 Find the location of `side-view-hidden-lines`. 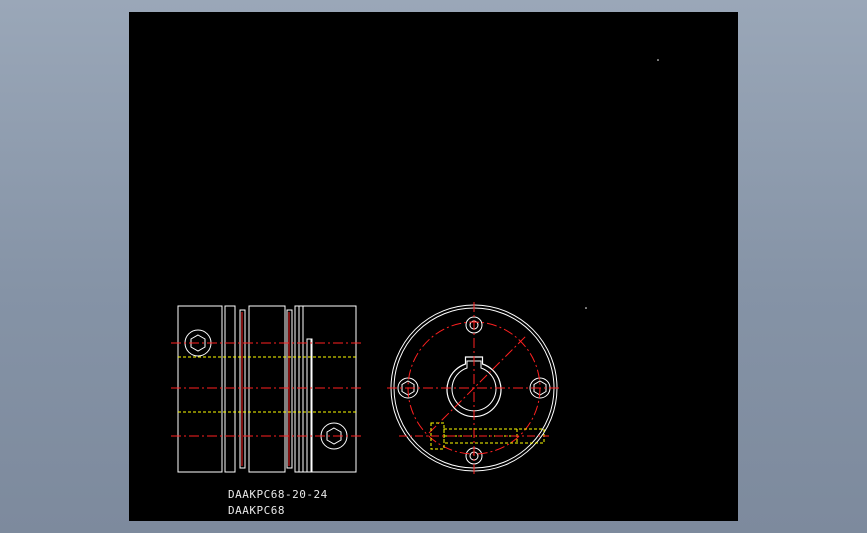

side-view-hidden-lines is located at coordinates (267, 384).